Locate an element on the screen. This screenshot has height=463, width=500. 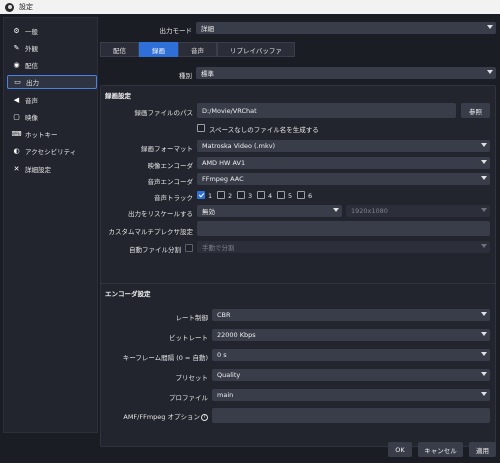
output-mode-select: 詳細 is located at coordinates (346, 28).